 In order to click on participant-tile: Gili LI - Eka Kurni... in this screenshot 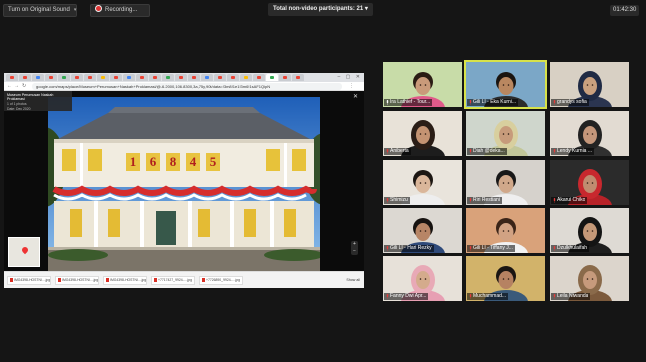, I will do `click(505, 84)`.